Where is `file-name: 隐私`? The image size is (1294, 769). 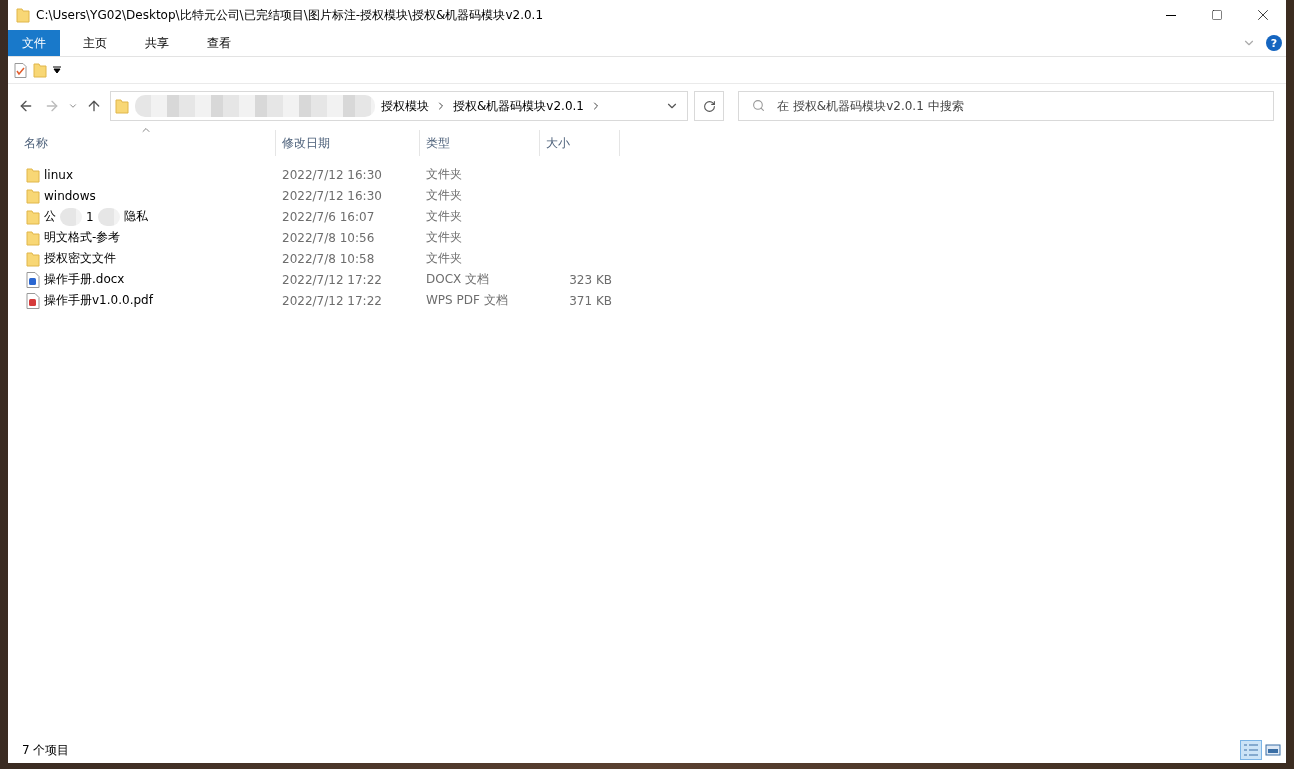
file-name: 隐私 is located at coordinates (135, 216).